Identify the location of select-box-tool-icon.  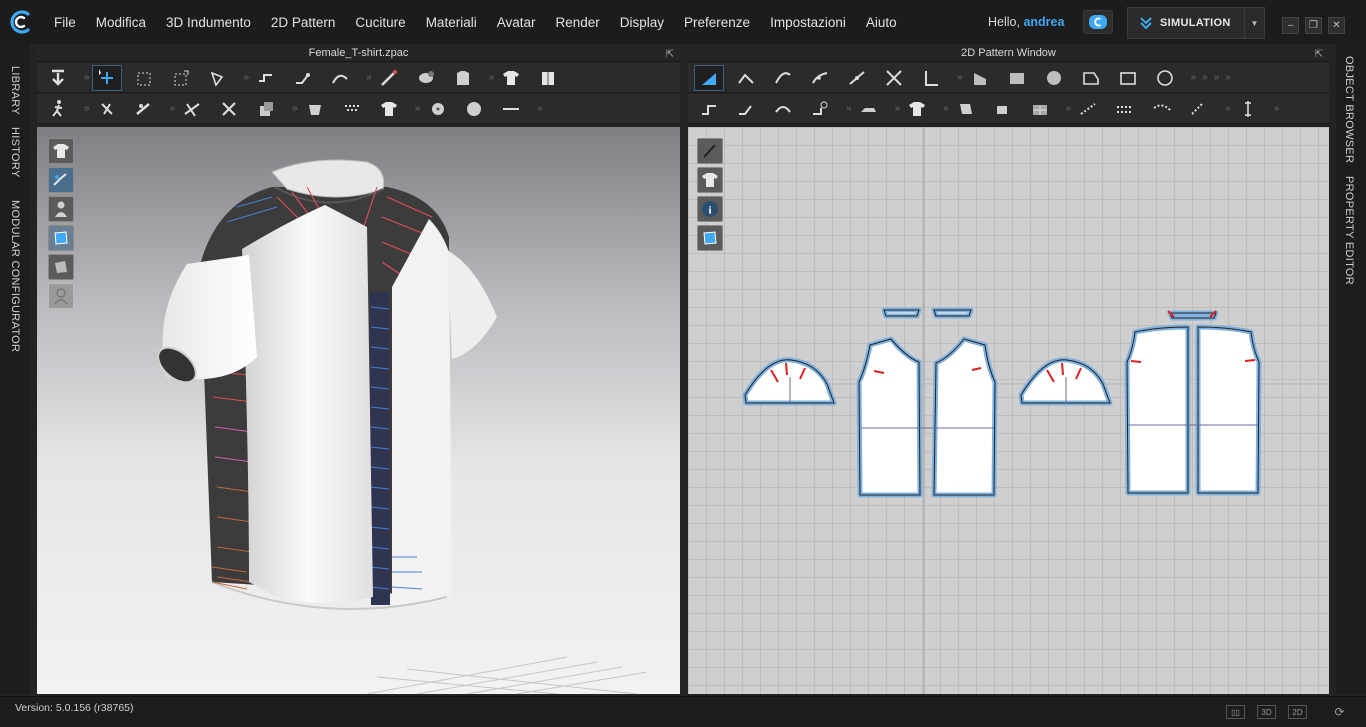
(144, 78).